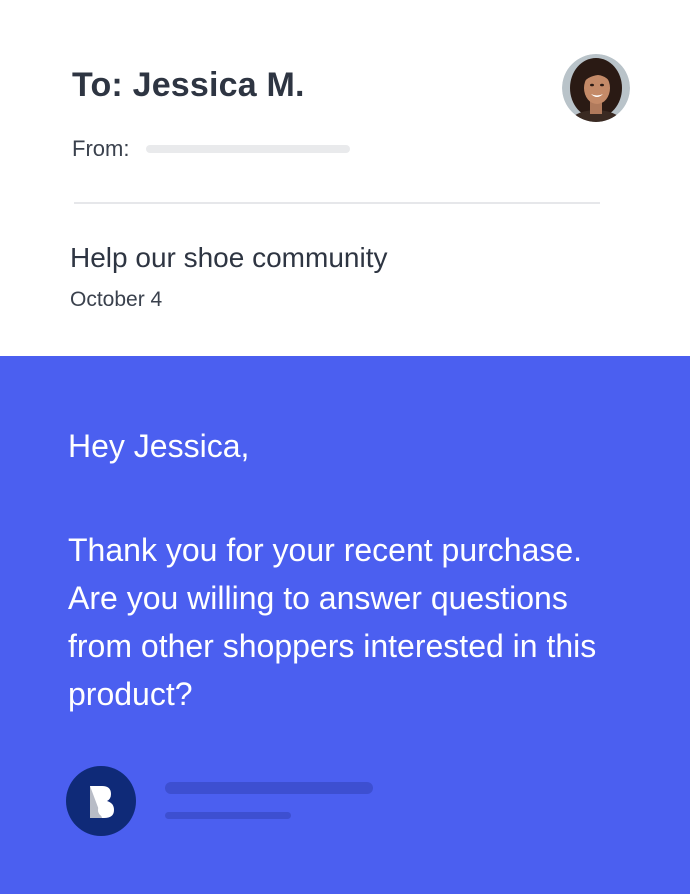 The height and width of the screenshot is (894, 690). Describe the element at coordinates (116, 299) in the screenshot. I see `email-date: October 4` at that location.